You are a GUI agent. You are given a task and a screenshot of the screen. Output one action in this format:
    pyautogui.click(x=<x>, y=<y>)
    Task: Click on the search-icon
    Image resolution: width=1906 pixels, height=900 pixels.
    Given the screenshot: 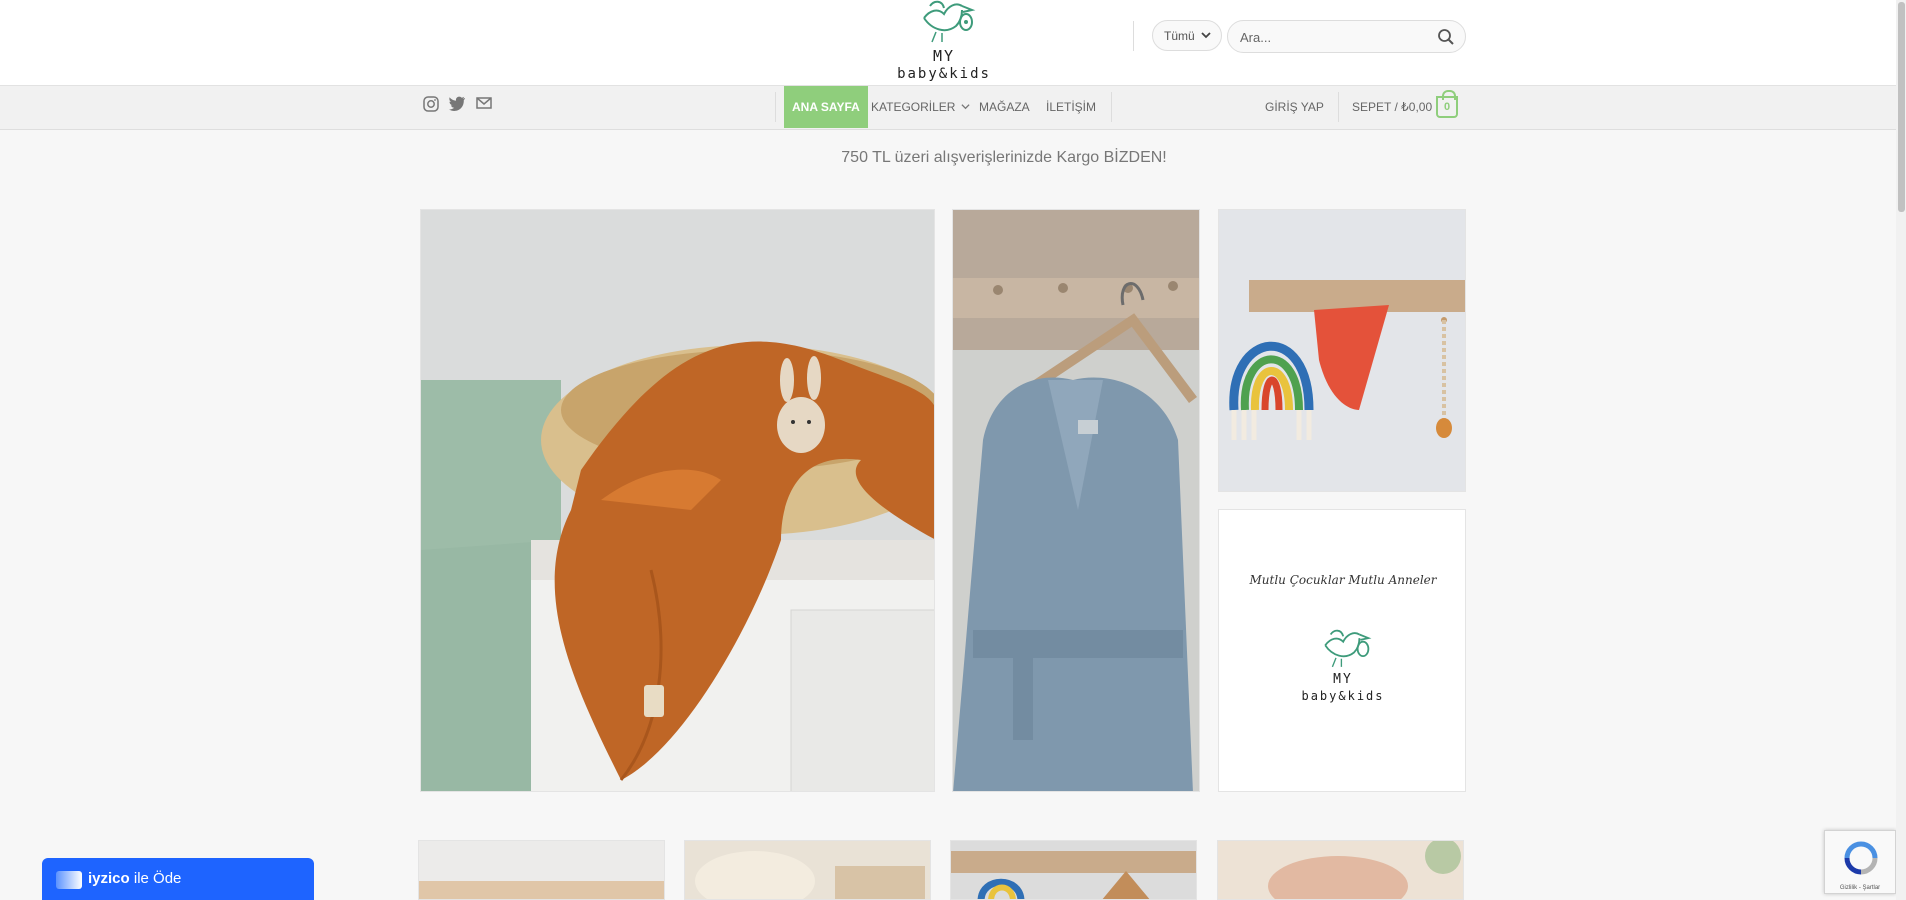 What is the action you would take?
    pyautogui.click(x=1446, y=37)
    